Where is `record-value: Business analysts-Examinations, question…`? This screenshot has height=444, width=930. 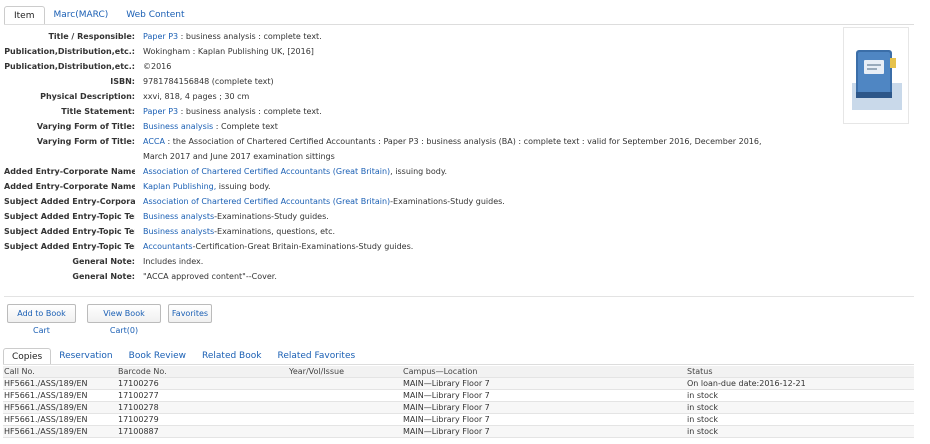 record-value: Business analysts-Examinations, question… is located at coordinates (454, 231).